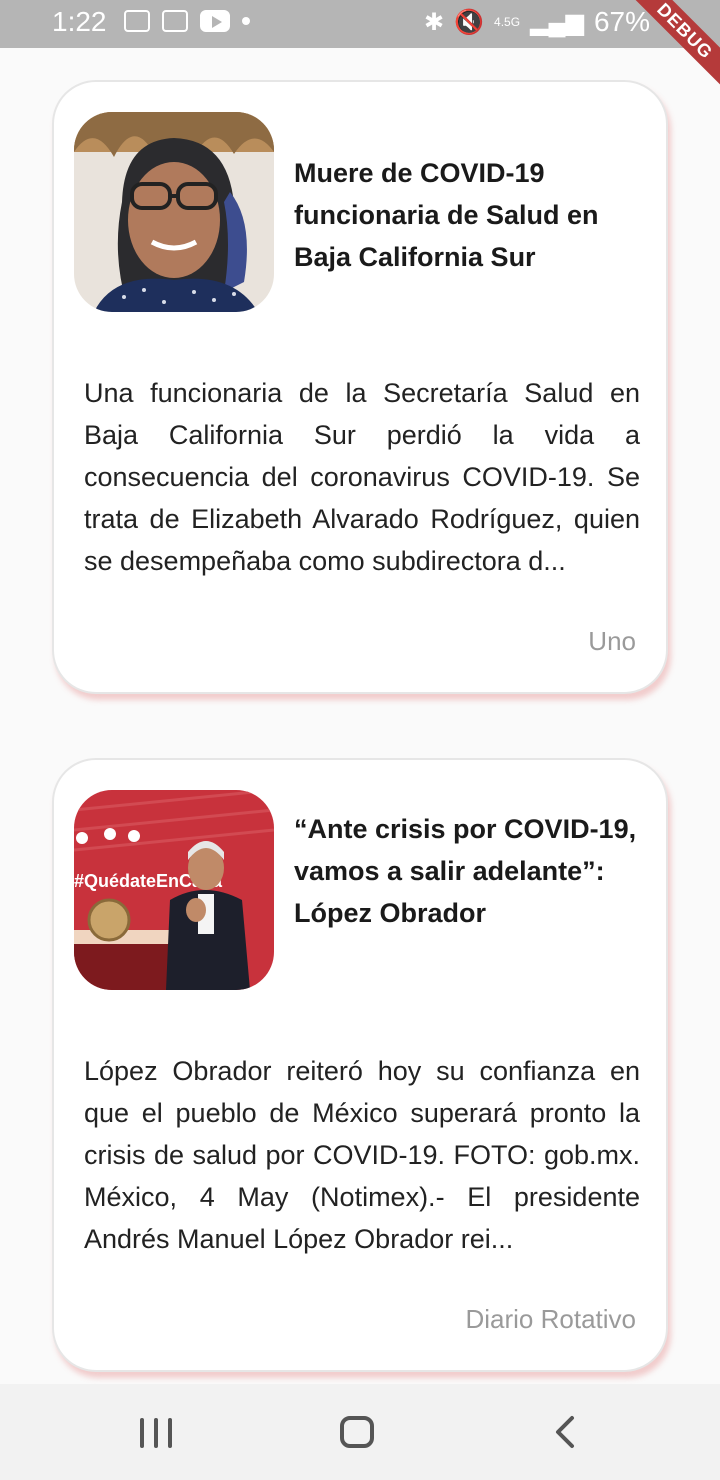  What do you see at coordinates (550, 1319) in the screenshot?
I see `article-source: Diario Rotativo` at bounding box center [550, 1319].